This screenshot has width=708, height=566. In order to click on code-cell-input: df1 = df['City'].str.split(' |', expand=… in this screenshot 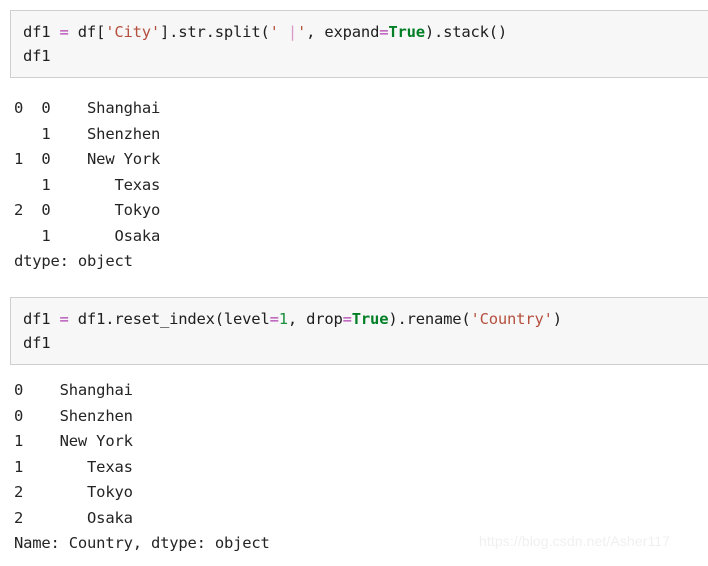, I will do `click(359, 44)`.